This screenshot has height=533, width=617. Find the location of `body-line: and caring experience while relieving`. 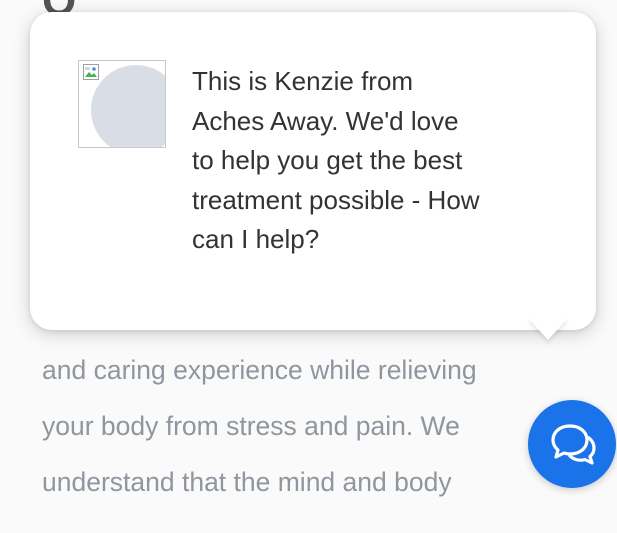

body-line: and caring experience while relieving is located at coordinates (259, 370).